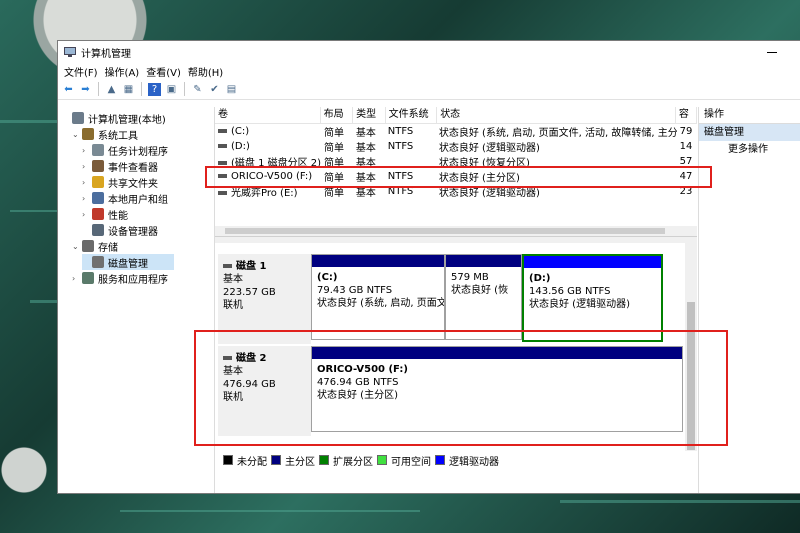 This screenshot has width=800, height=533. What do you see at coordinates (300, 462) in the screenshot?
I see `legend-label: 主分区` at bounding box center [300, 462].